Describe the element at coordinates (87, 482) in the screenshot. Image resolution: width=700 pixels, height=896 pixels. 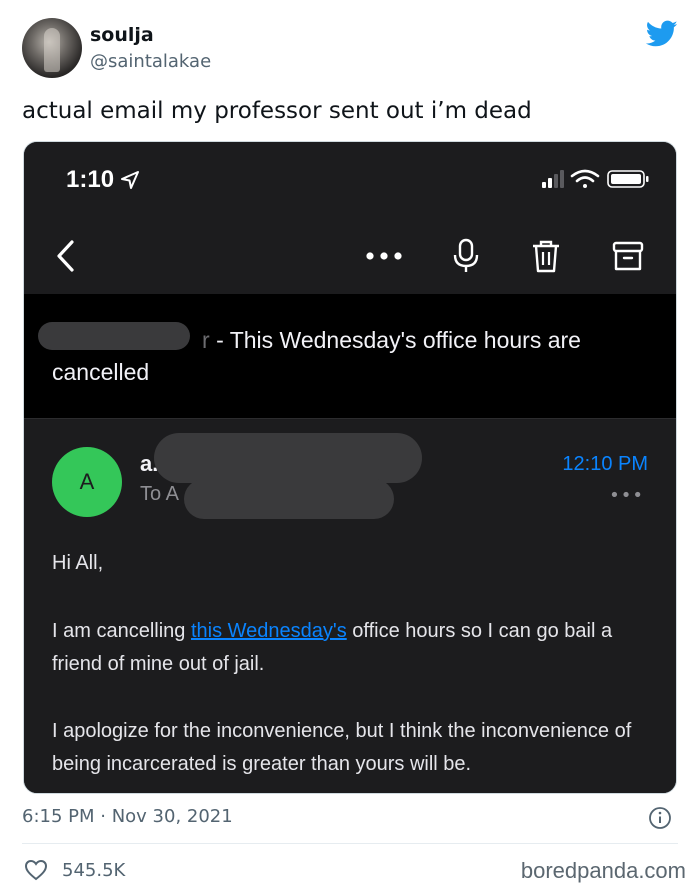
I see `sender-avatar: A` at that location.